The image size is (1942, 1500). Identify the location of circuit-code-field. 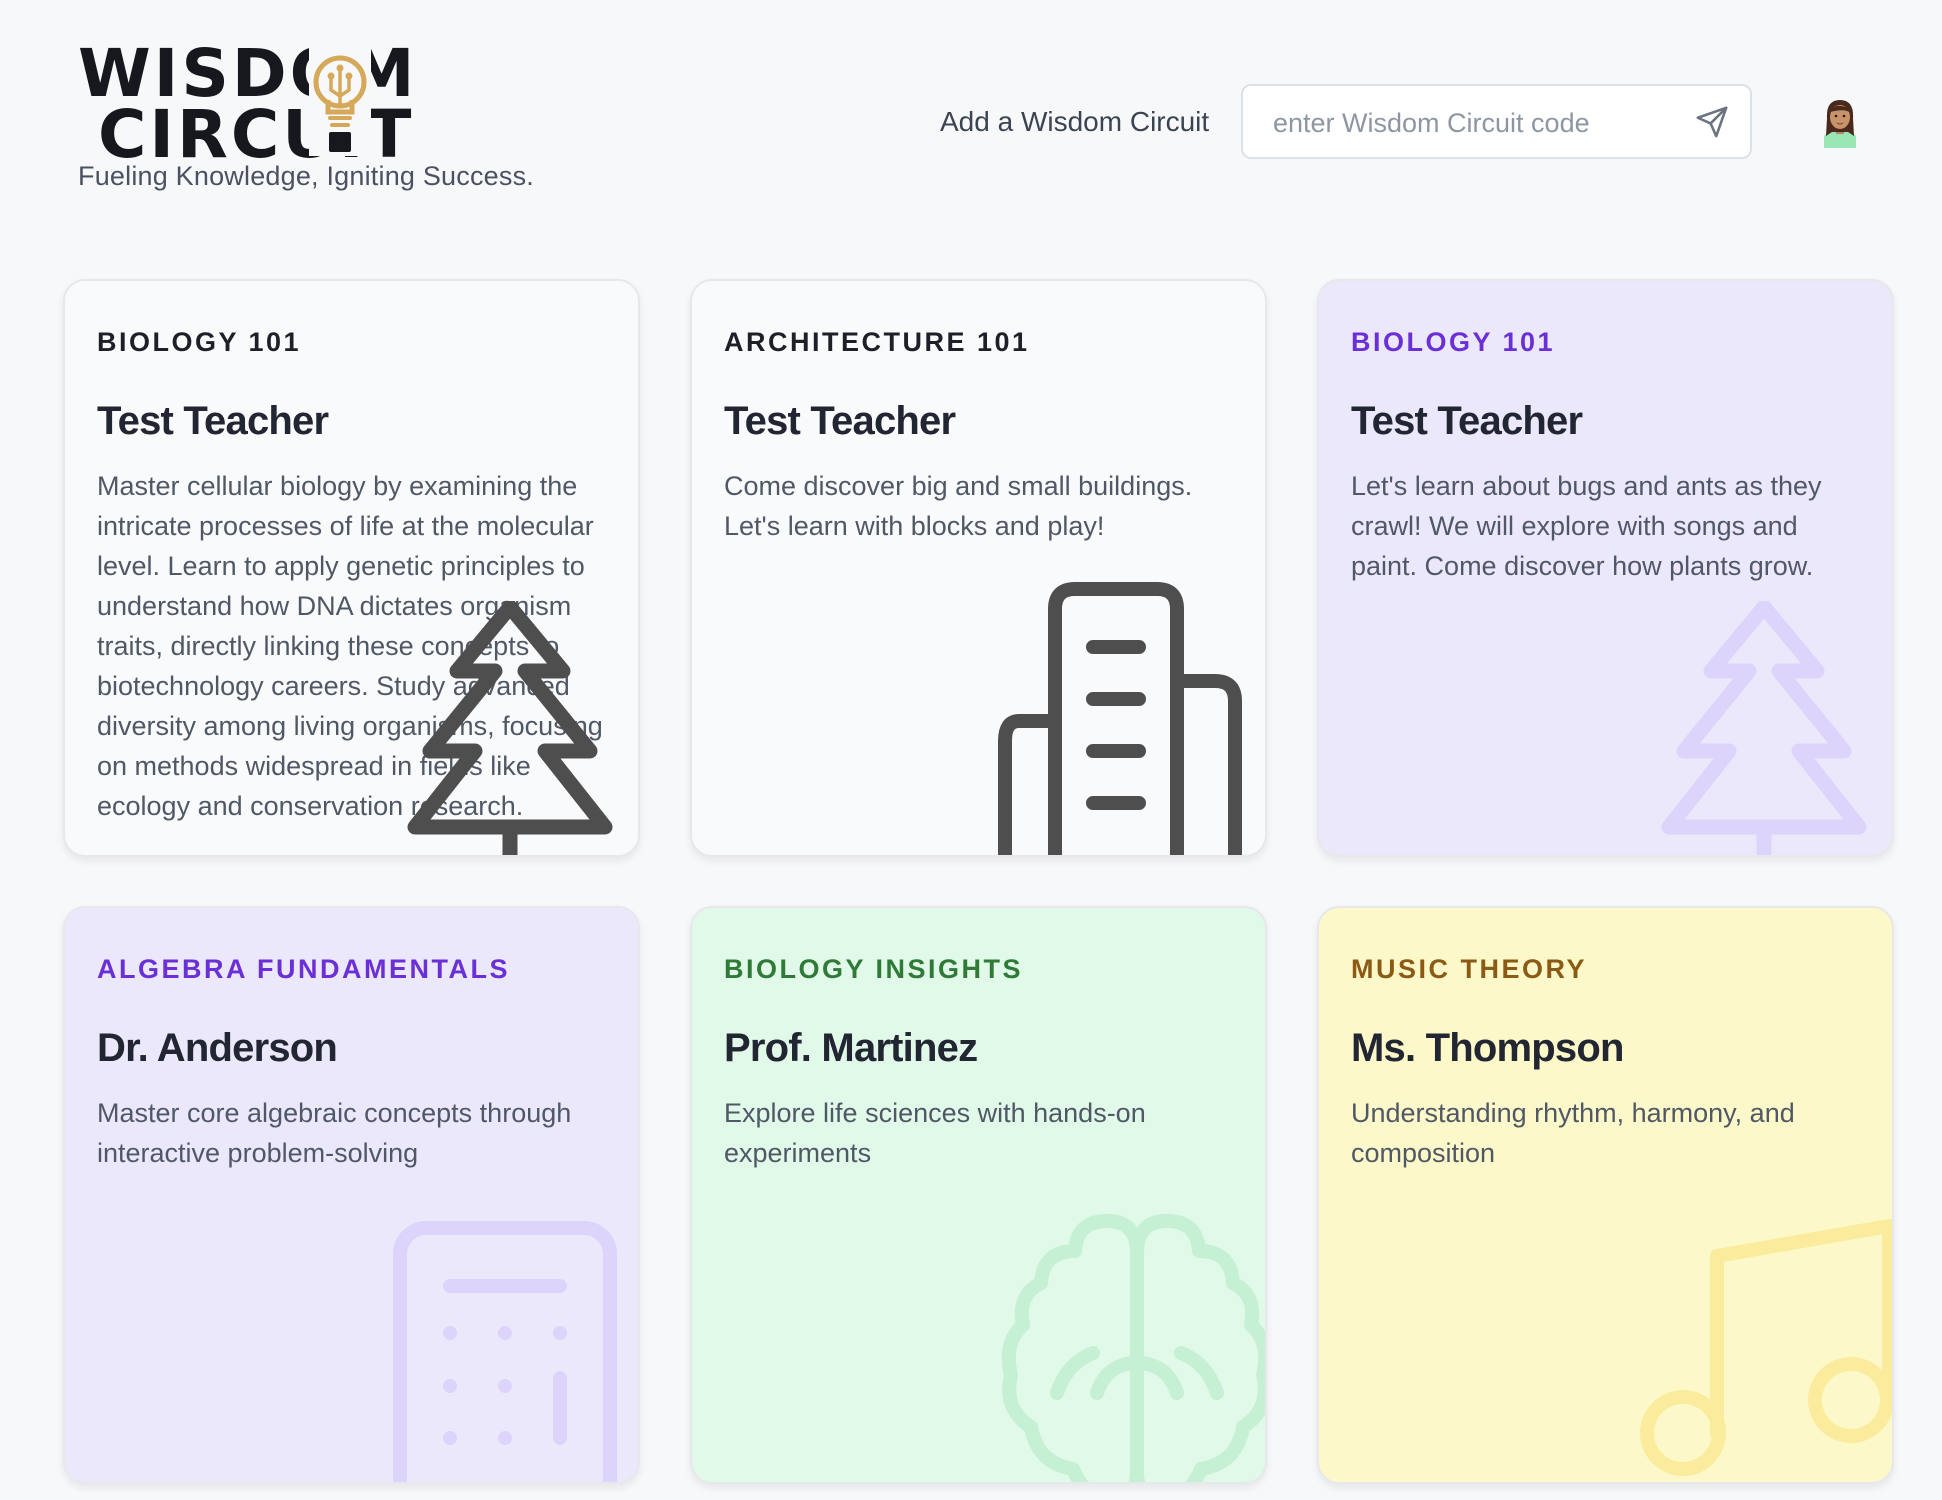
(1496, 121).